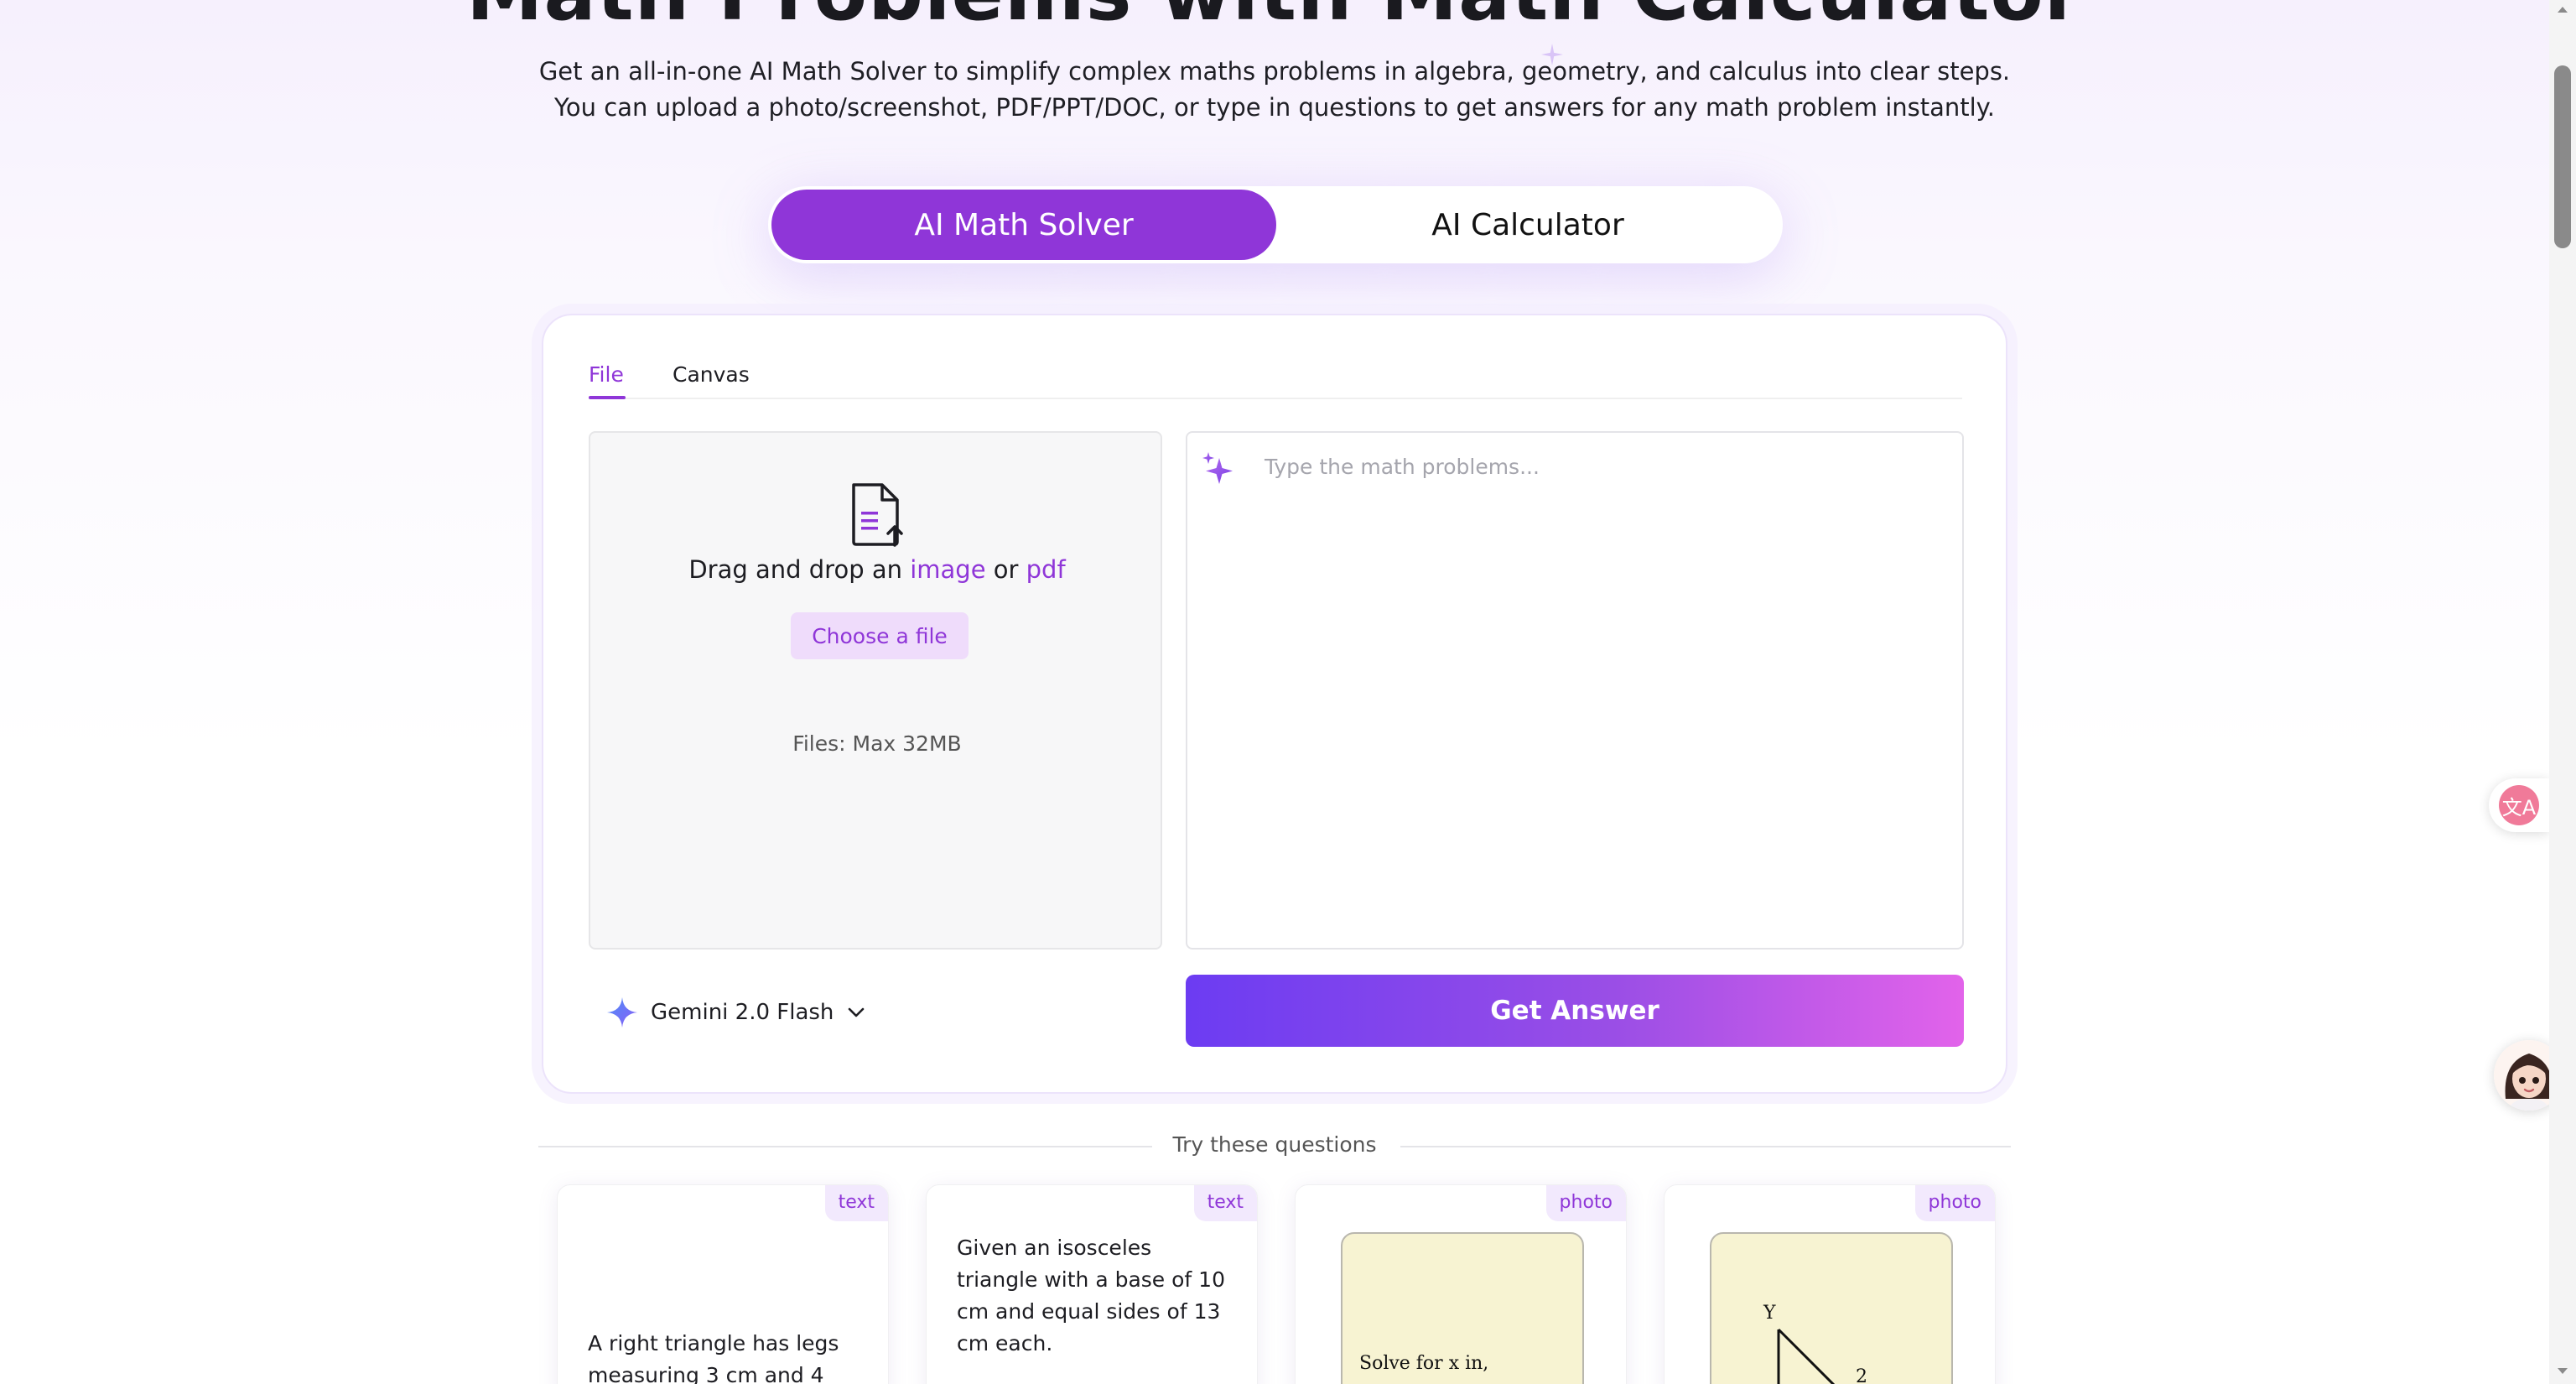  What do you see at coordinates (1575, 1011) in the screenshot?
I see `get-answer-button: Get Answer` at bounding box center [1575, 1011].